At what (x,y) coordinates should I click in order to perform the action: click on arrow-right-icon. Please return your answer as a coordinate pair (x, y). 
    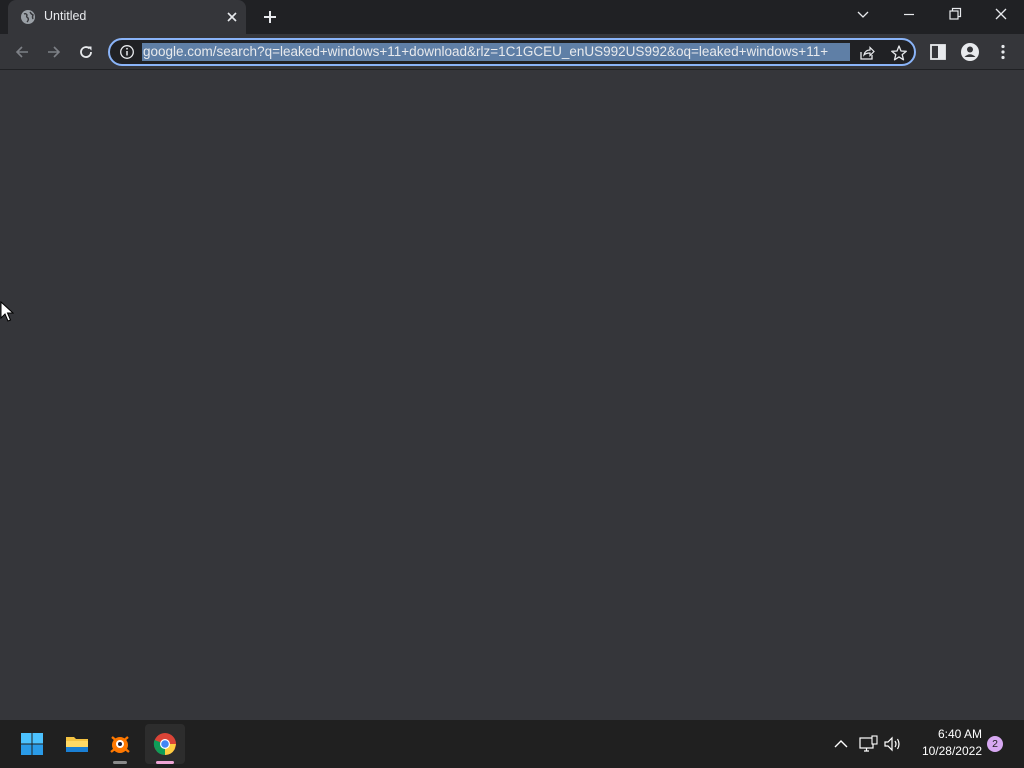
    Looking at the image, I should click on (54, 52).